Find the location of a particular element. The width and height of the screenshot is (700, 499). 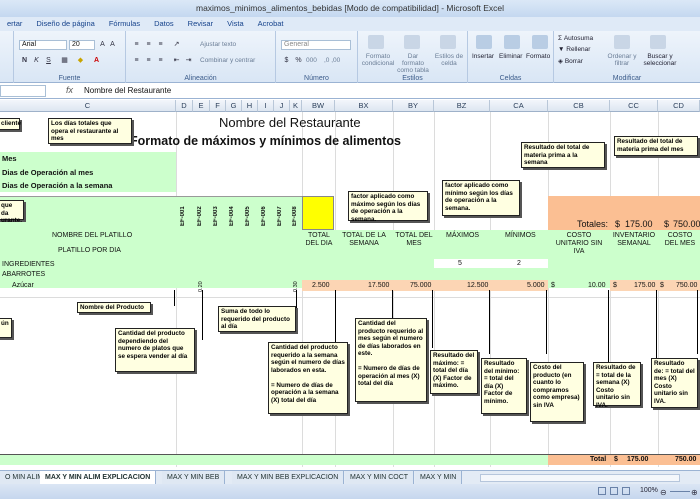

header-ingredientes: INGREDIENTES is located at coordinates (28, 264).